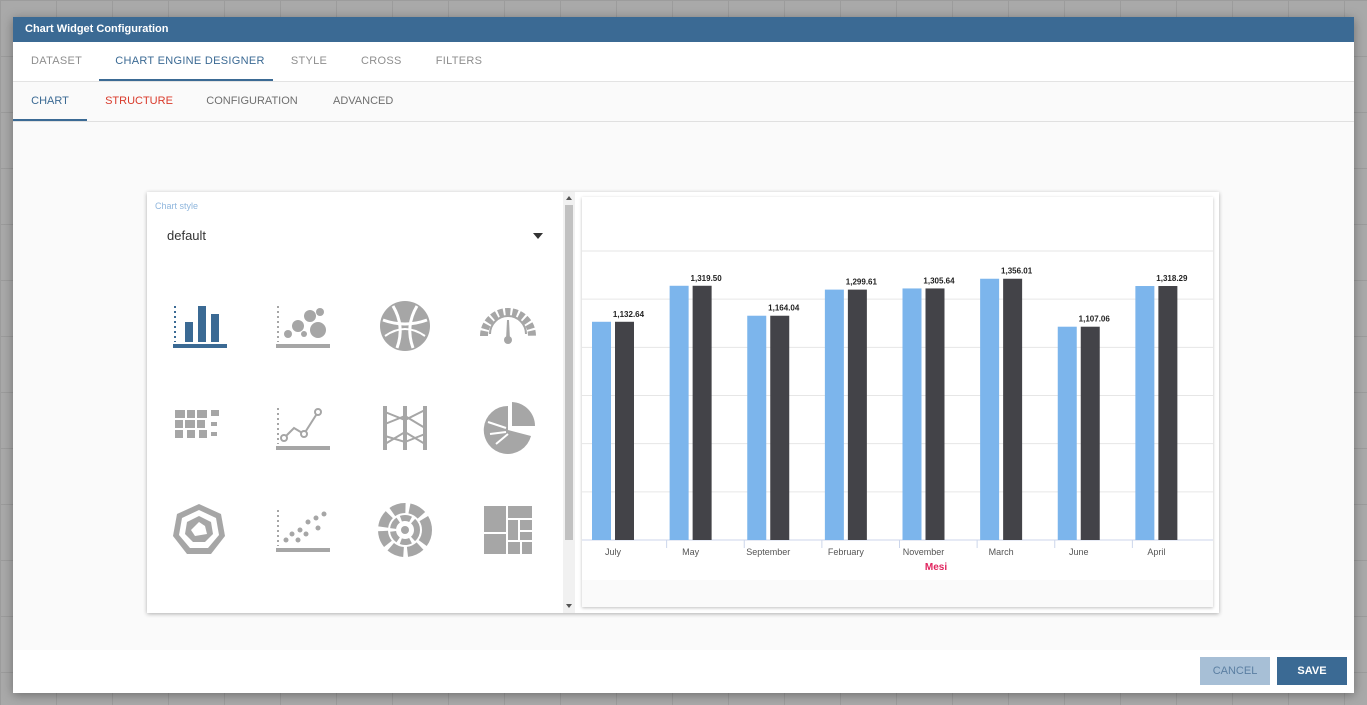  I want to click on pie-chart-icon, so click(508, 428).